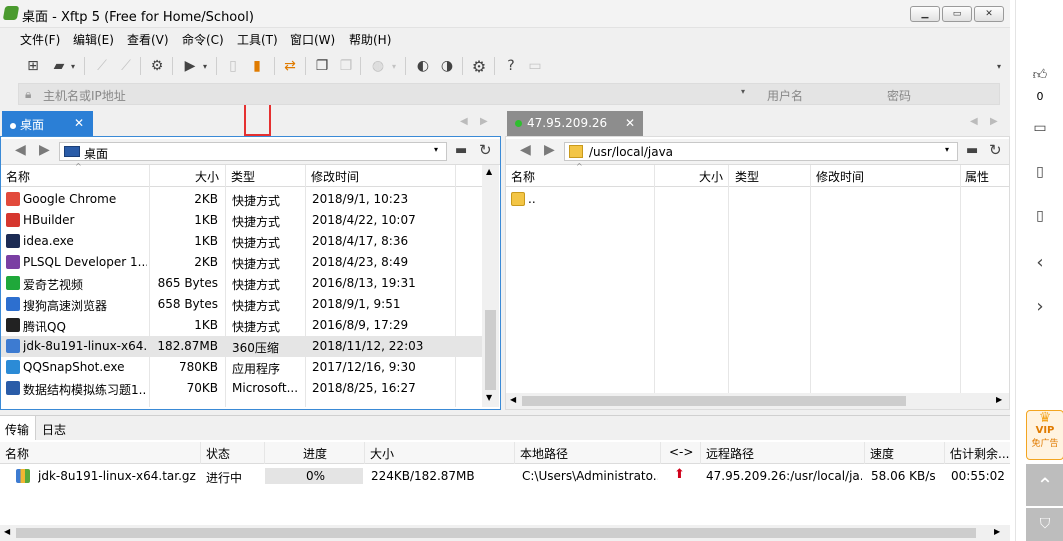 The height and width of the screenshot is (541, 1063). Describe the element at coordinates (490, 286) in the screenshot. I see `local-scrollbar: ▲ ▼` at that location.